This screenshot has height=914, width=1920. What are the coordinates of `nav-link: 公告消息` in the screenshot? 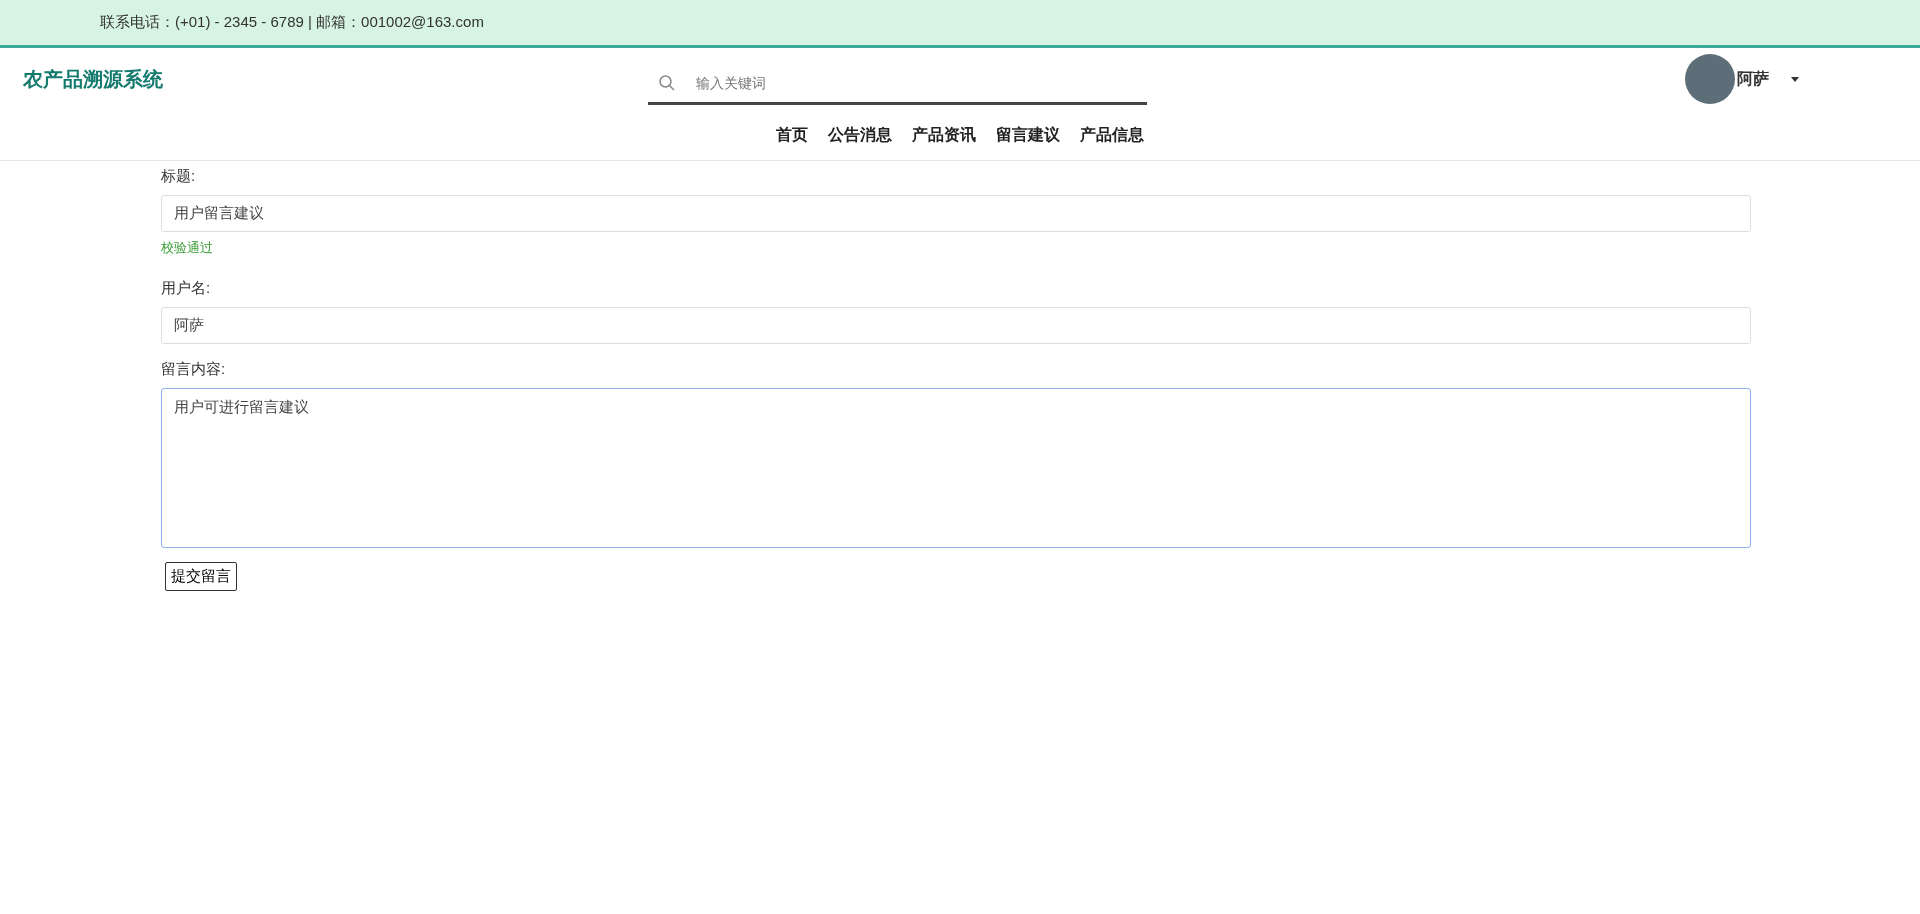 It's located at (860, 135).